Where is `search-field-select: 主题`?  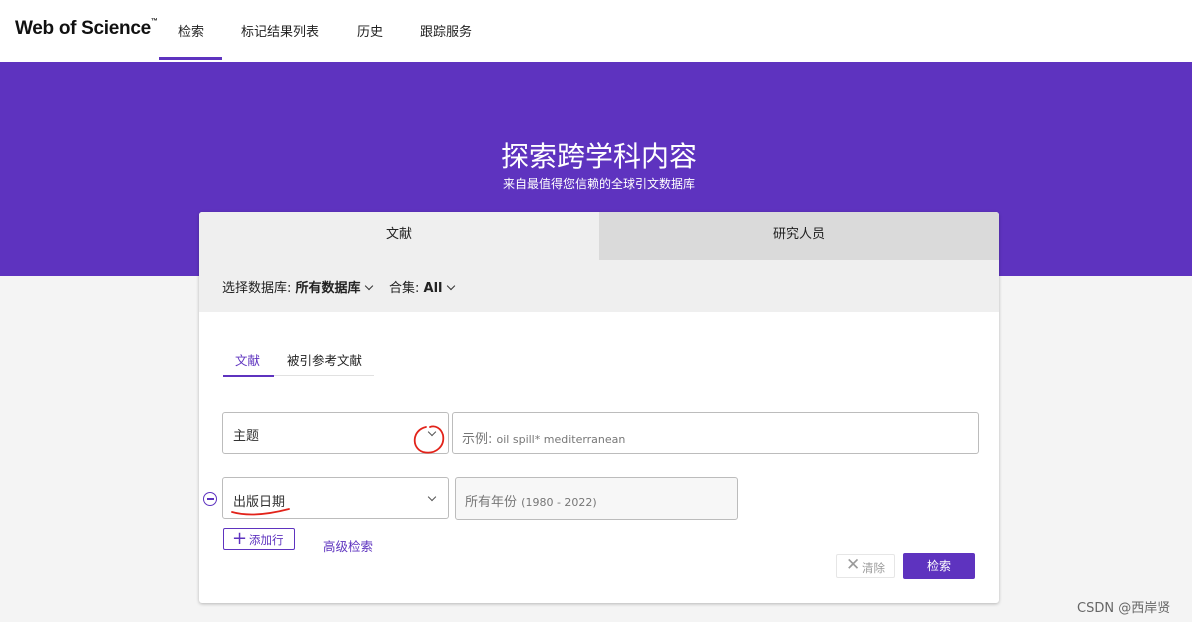 search-field-select: 主题 is located at coordinates (335, 433).